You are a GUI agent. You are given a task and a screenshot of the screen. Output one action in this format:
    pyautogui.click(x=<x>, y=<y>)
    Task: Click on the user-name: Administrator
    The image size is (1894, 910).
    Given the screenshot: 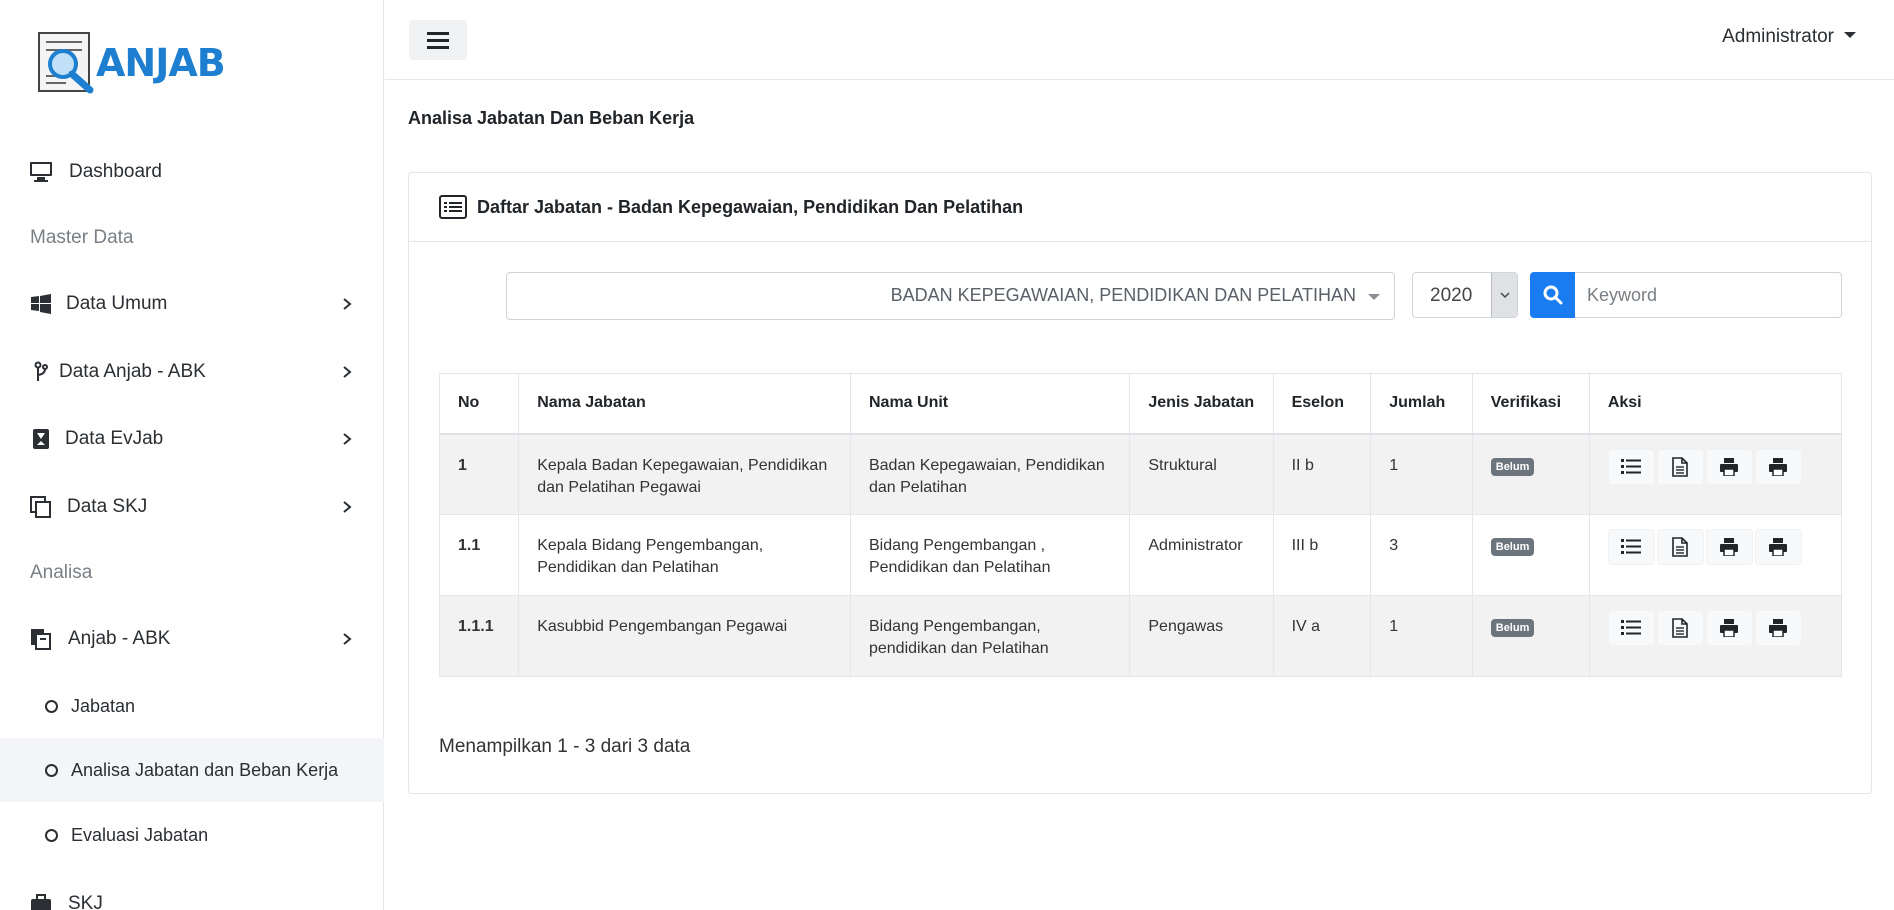 What is the action you would take?
    pyautogui.click(x=1778, y=36)
    